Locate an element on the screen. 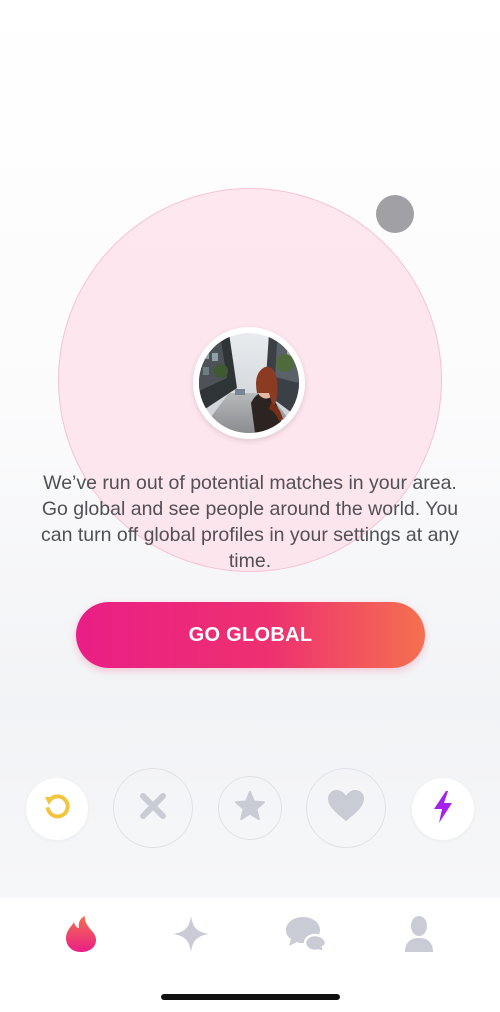  tab-messages is located at coordinates (307, 936).